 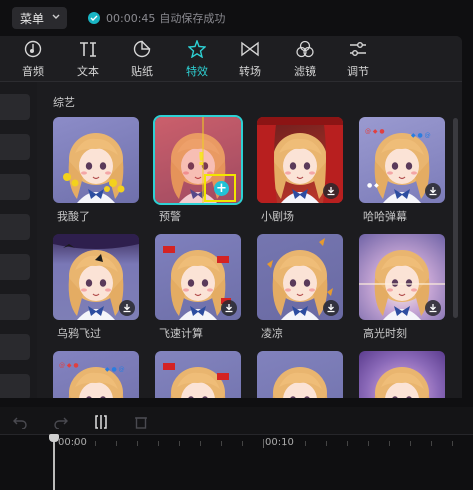 What do you see at coordinates (198, 160) in the screenshot?
I see `effect-thumbnail: ! +` at bounding box center [198, 160].